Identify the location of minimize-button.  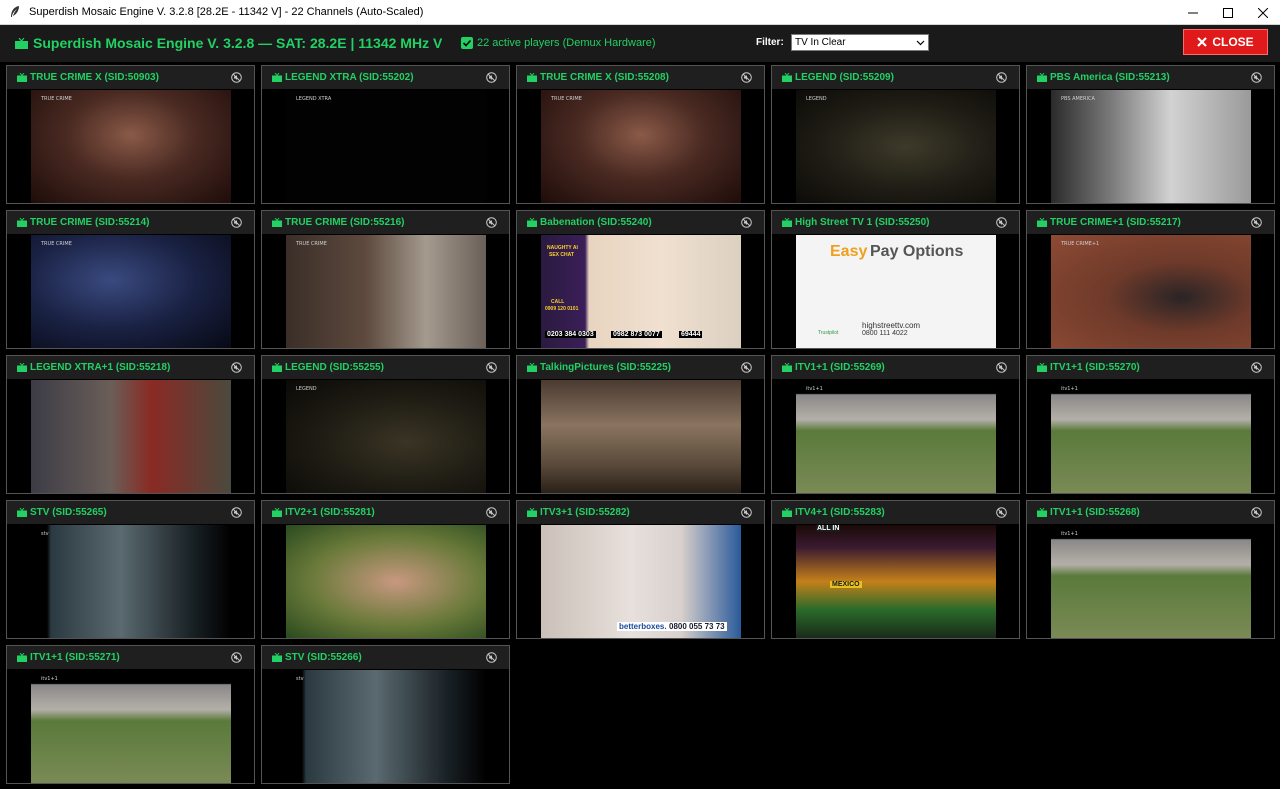
(1192, 12).